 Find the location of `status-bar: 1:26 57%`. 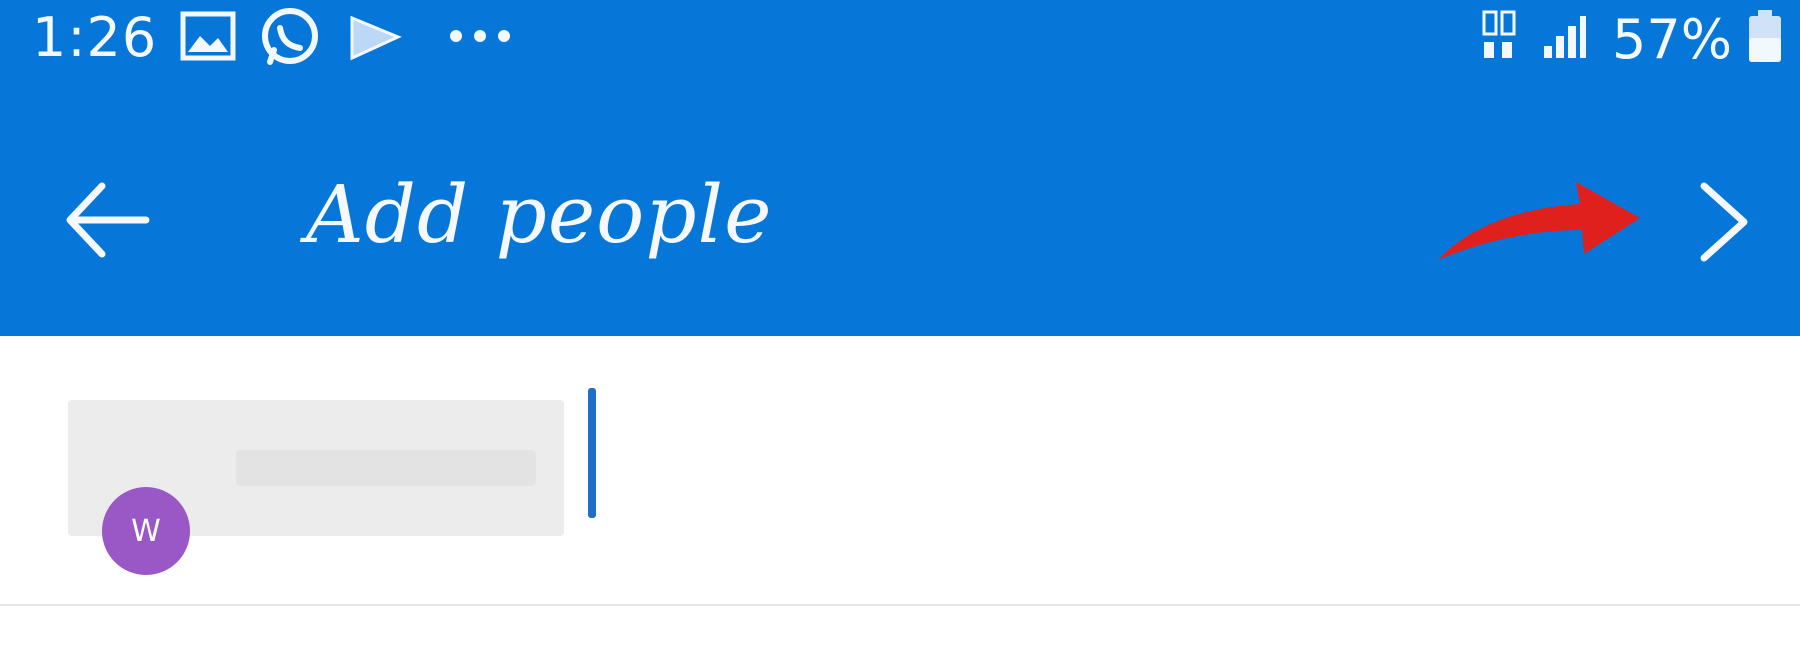

status-bar: 1:26 57% is located at coordinates (900, 40).